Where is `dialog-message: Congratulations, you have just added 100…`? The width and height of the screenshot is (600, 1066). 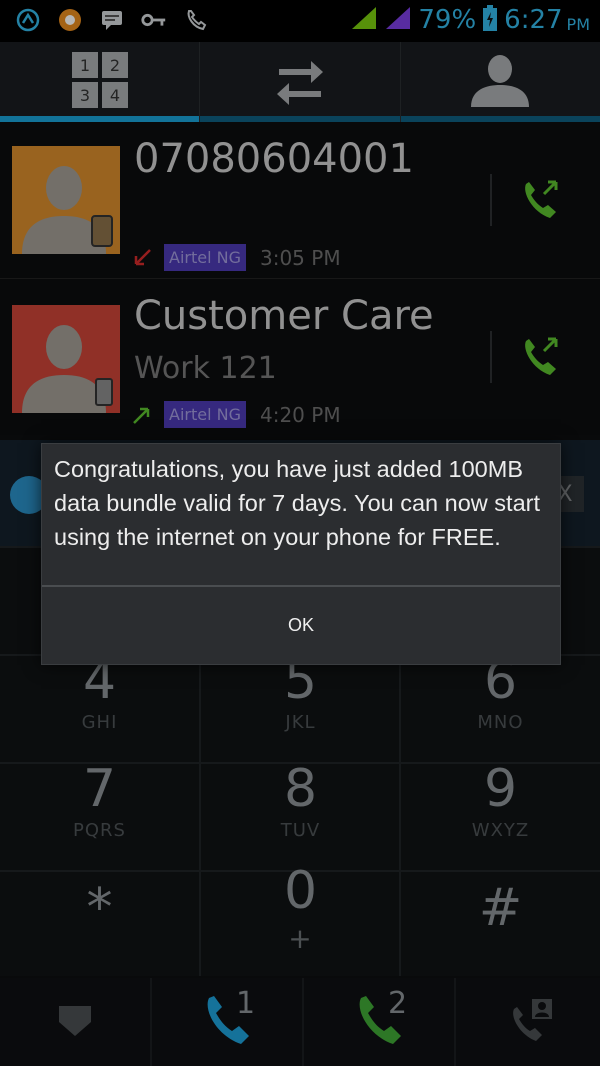 dialog-message: Congratulations, you have just added 100… is located at coordinates (297, 503).